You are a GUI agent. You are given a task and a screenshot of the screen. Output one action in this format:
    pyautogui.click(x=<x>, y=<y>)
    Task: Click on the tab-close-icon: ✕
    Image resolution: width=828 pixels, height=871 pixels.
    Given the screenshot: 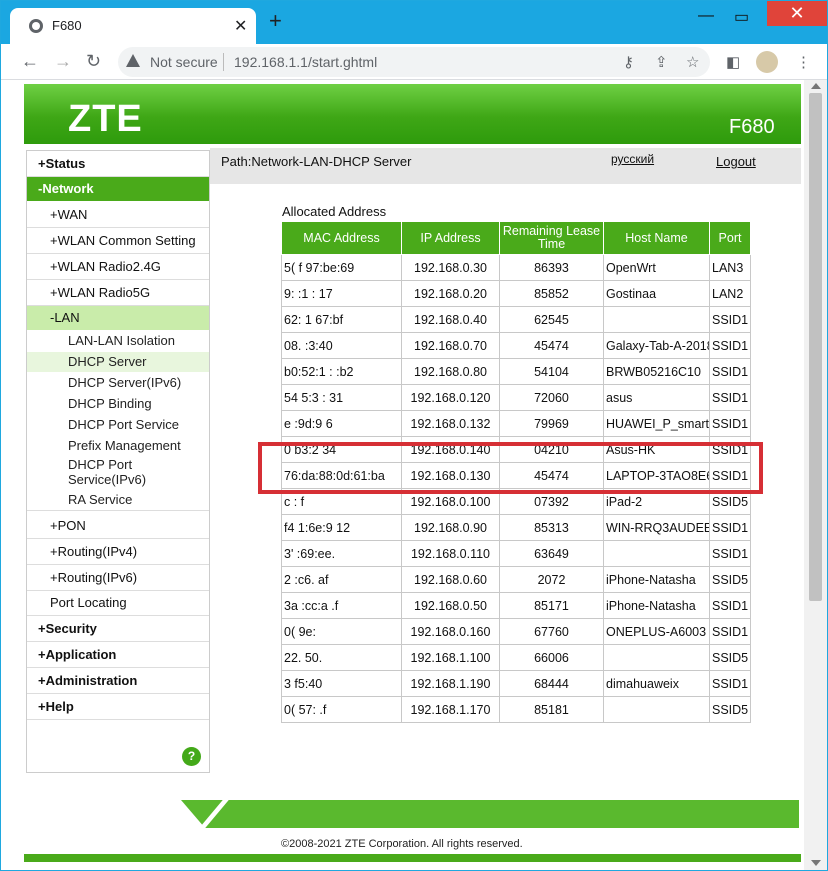 What is the action you would take?
    pyautogui.click(x=240, y=26)
    